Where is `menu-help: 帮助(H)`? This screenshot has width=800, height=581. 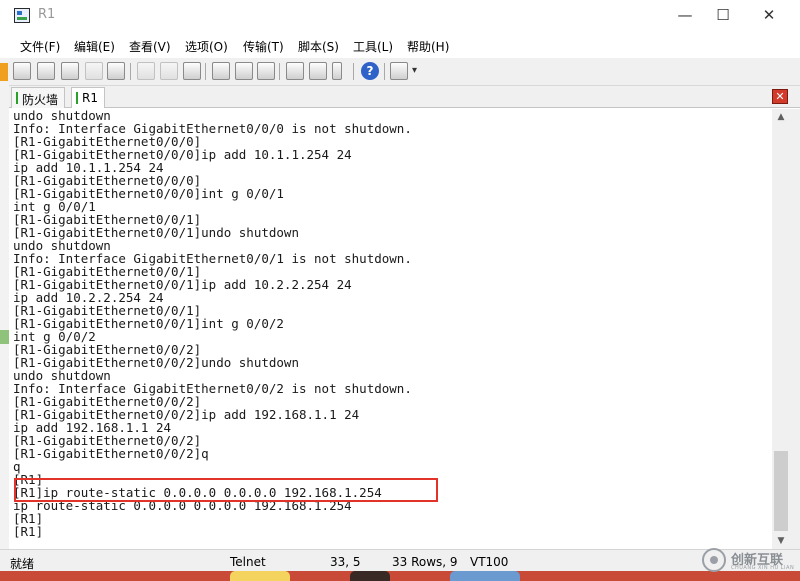 menu-help: 帮助(H) is located at coordinates (428, 46).